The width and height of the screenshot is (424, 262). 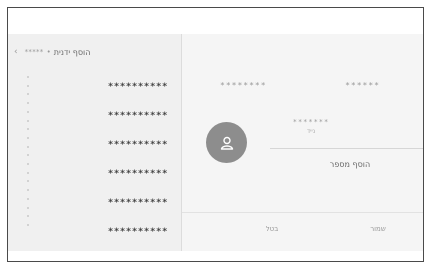 I want to click on cancel-button: בטל, so click(x=272, y=229).